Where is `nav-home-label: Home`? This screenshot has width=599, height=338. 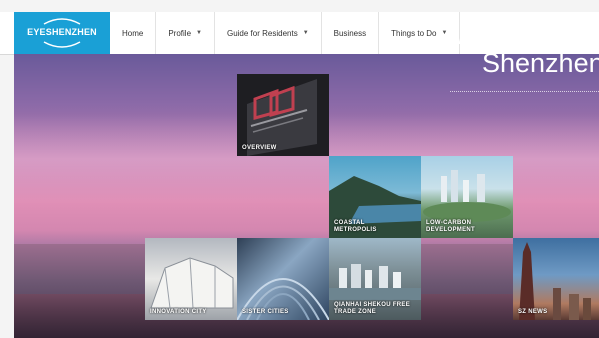
nav-home-label: Home is located at coordinates (133, 33).